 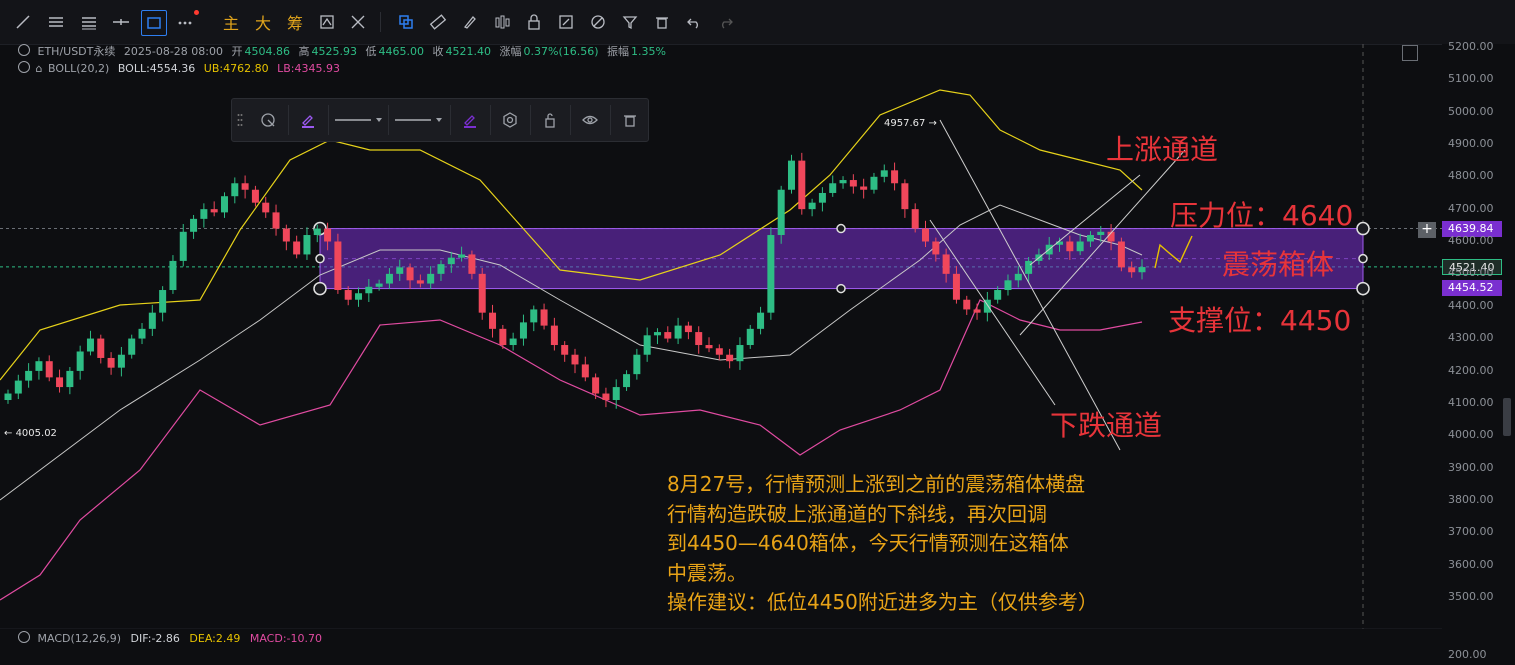 I want to click on price-tick: 3800.00, so click(x=1471, y=499).